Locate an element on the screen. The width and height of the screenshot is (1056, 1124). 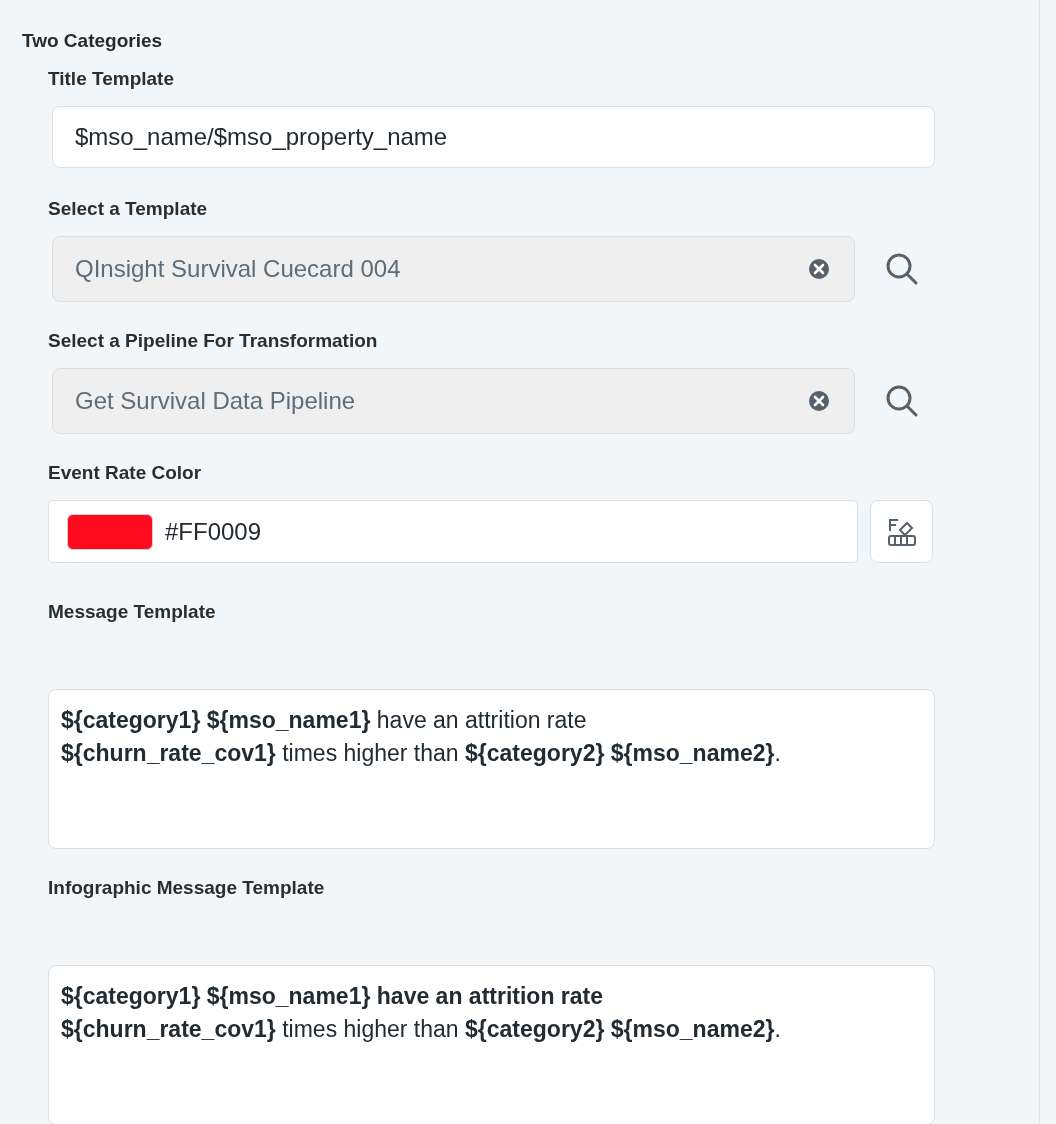
field-label: Infographic Message Template is located at coordinates (187, 888).